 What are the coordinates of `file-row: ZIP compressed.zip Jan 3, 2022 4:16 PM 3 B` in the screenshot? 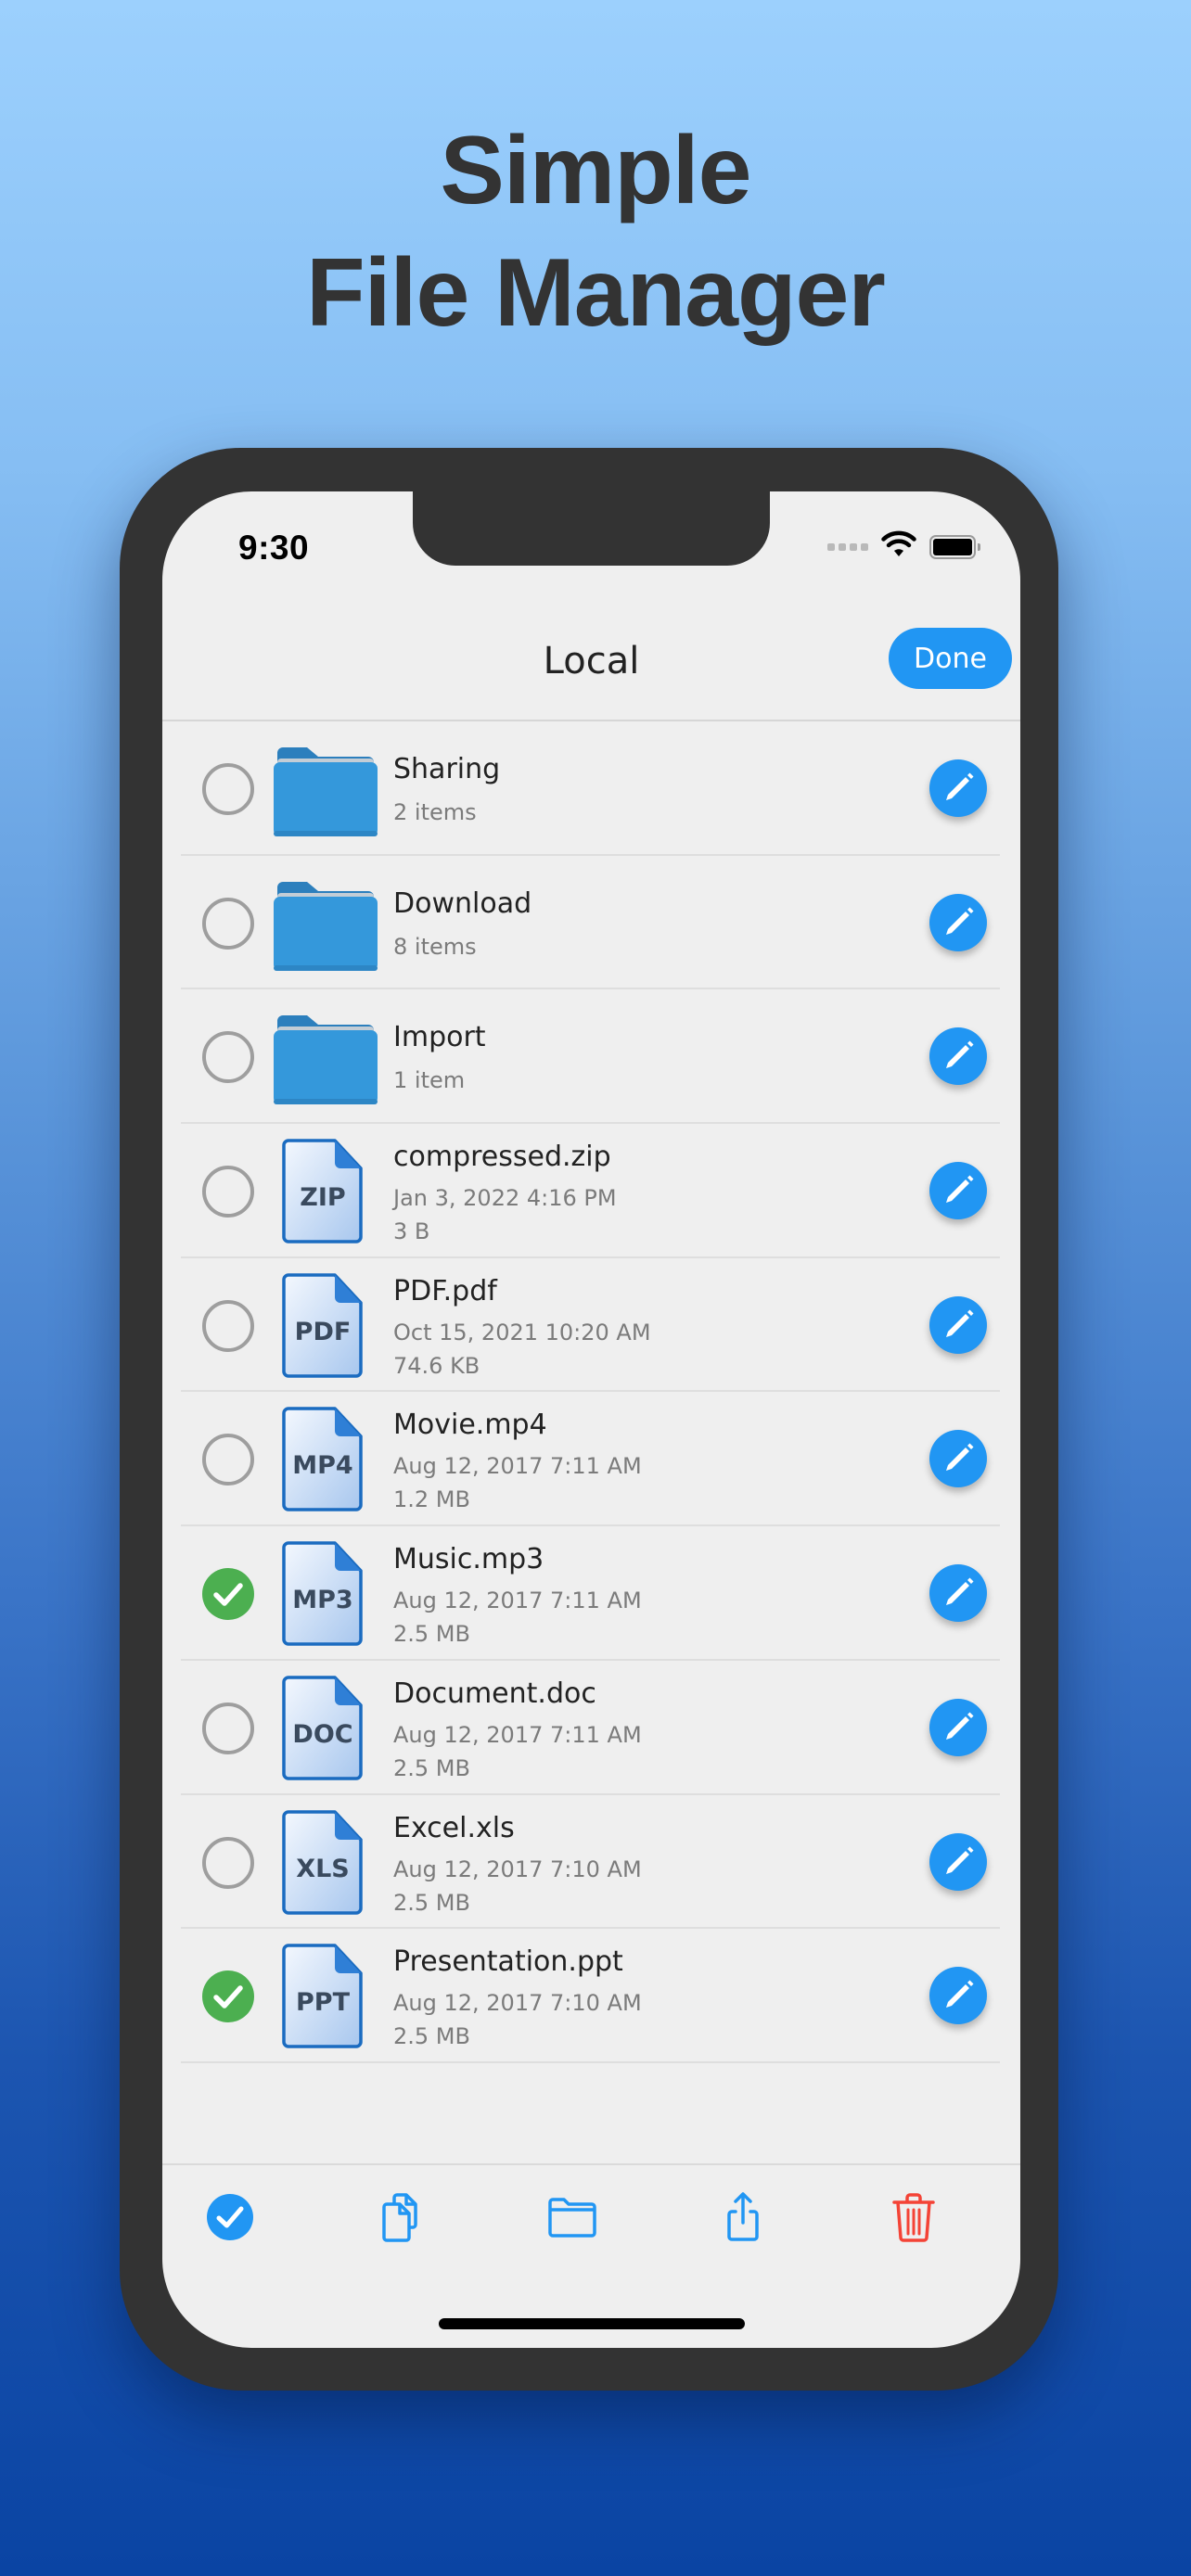 It's located at (591, 1191).